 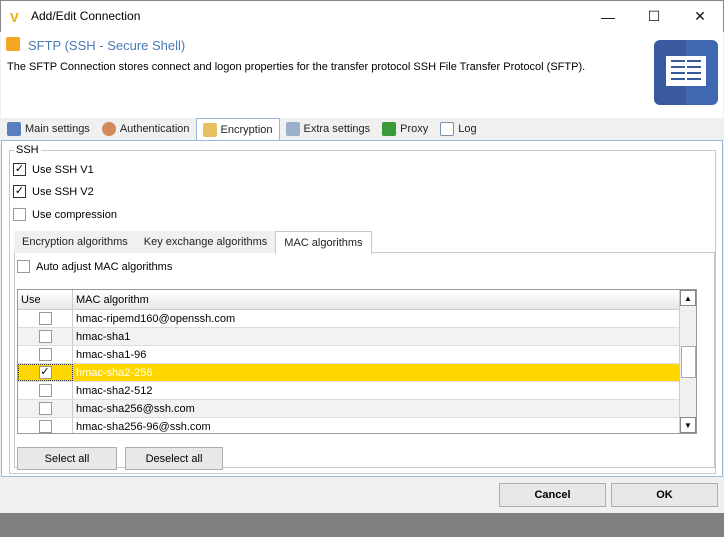 What do you see at coordinates (608, 16) in the screenshot?
I see `minimize-button: —` at bounding box center [608, 16].